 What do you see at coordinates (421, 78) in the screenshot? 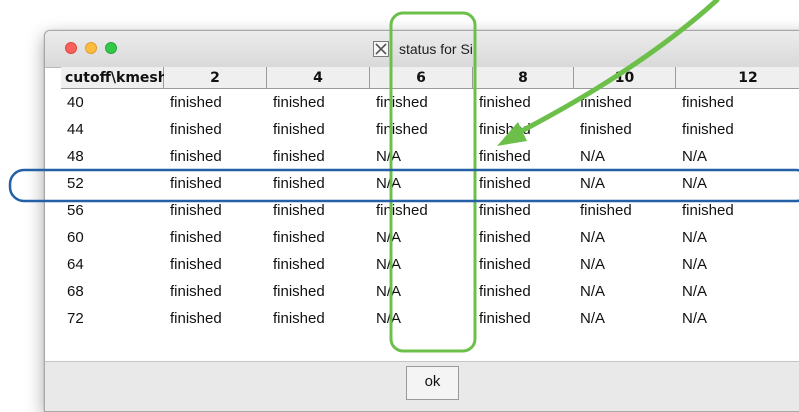
I see `column-header: 6` at bounding box center [421, 78].